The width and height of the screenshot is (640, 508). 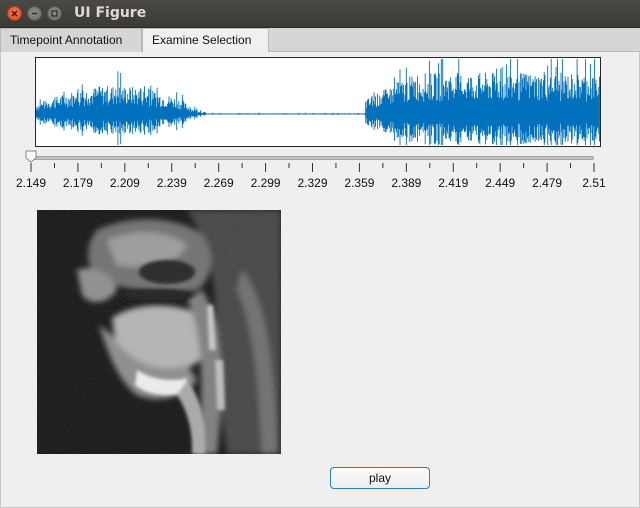 I want to click on tab-bar: Timepoint Annotation Examine Selection, so click(x=320, y=40).